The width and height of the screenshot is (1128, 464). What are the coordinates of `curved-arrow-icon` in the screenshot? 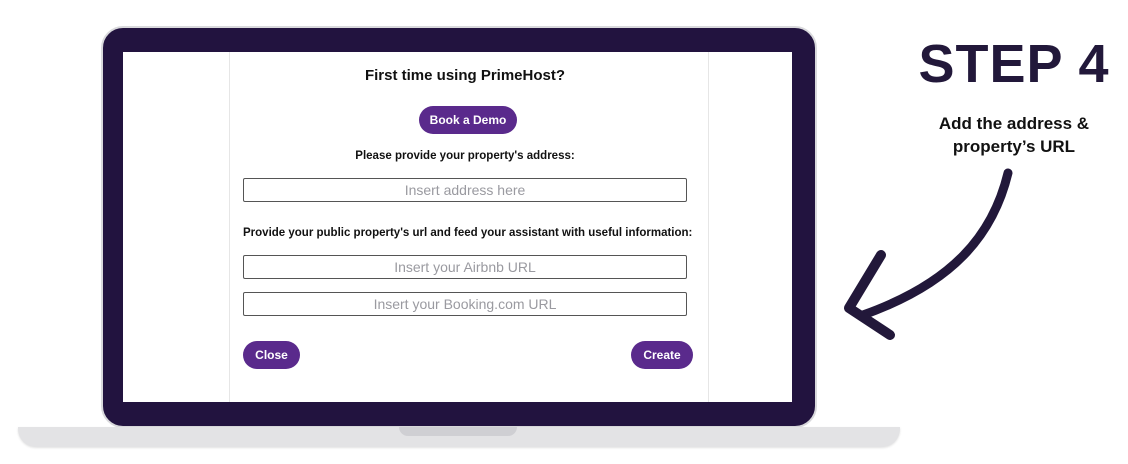 It's located at (928, 254).